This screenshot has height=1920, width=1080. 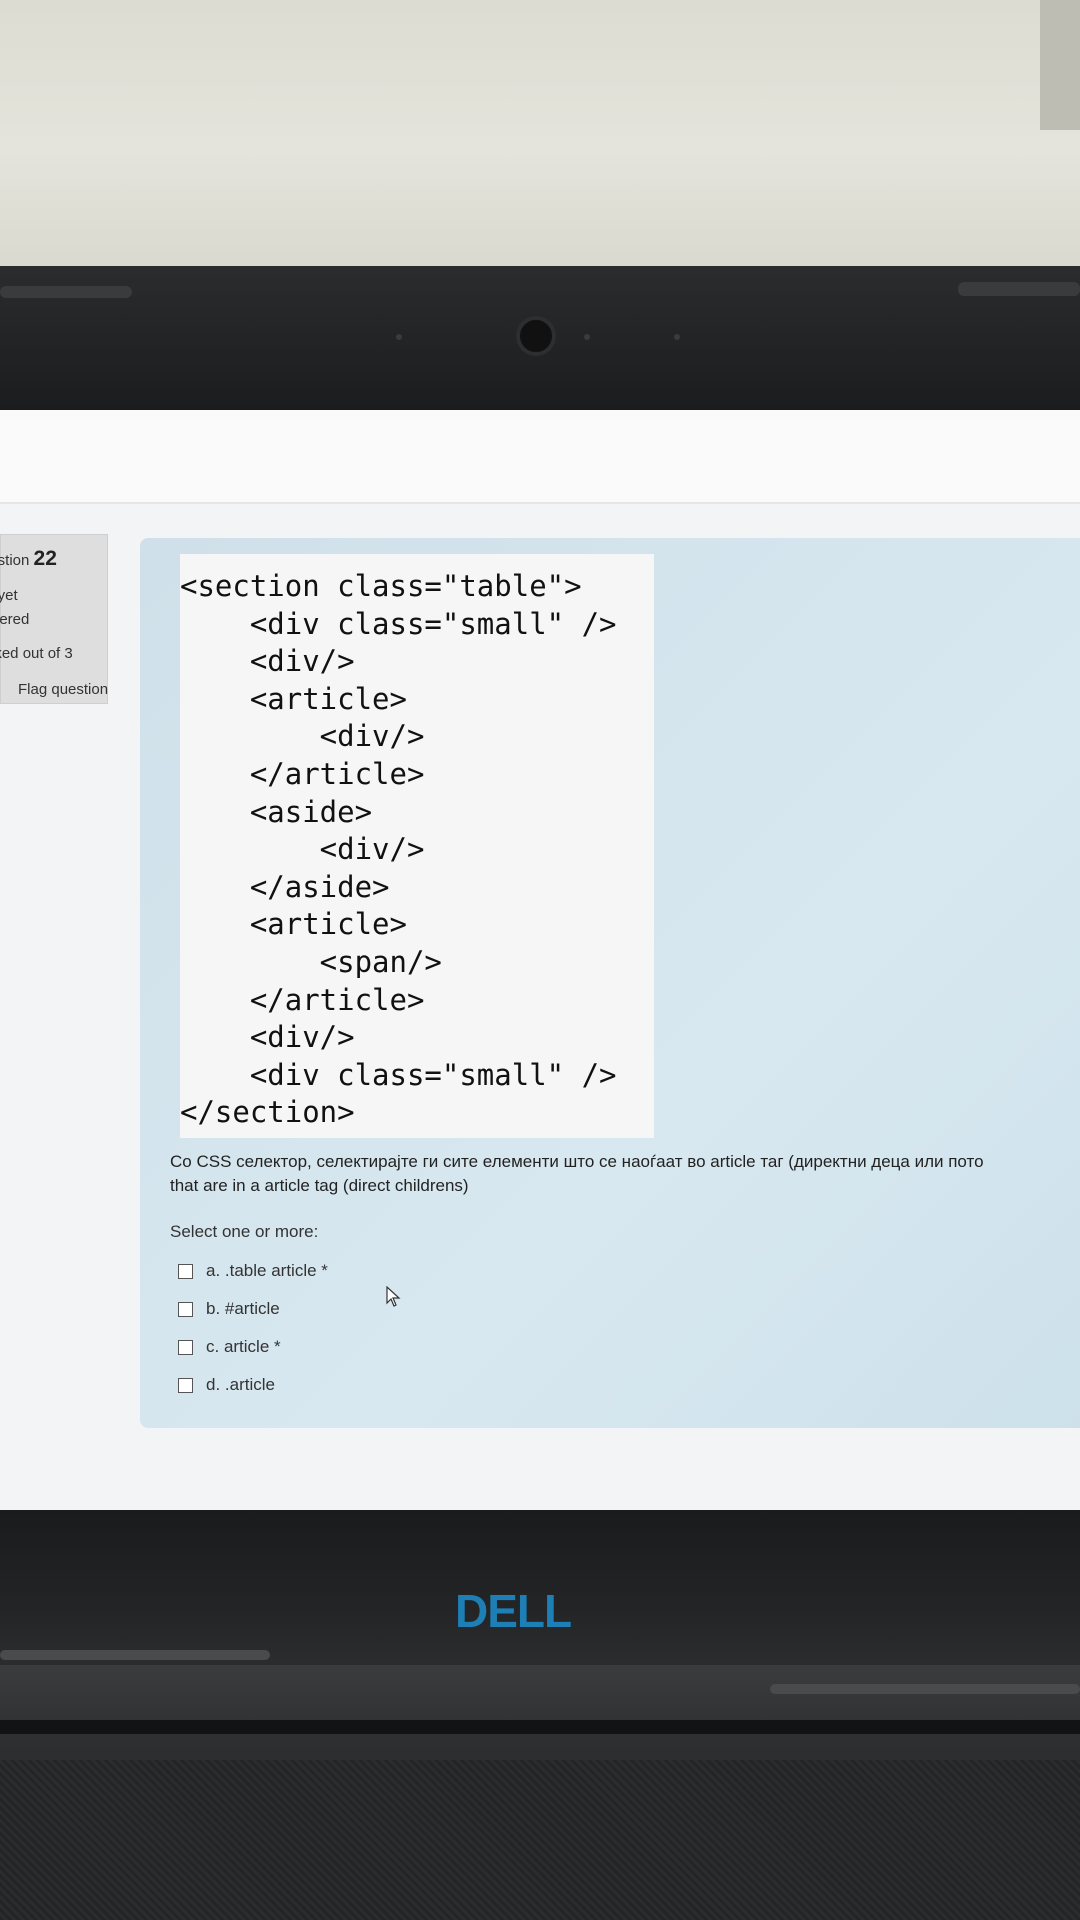 I want to click on option-a: a. .table article *, so click(x=253, y=1271).